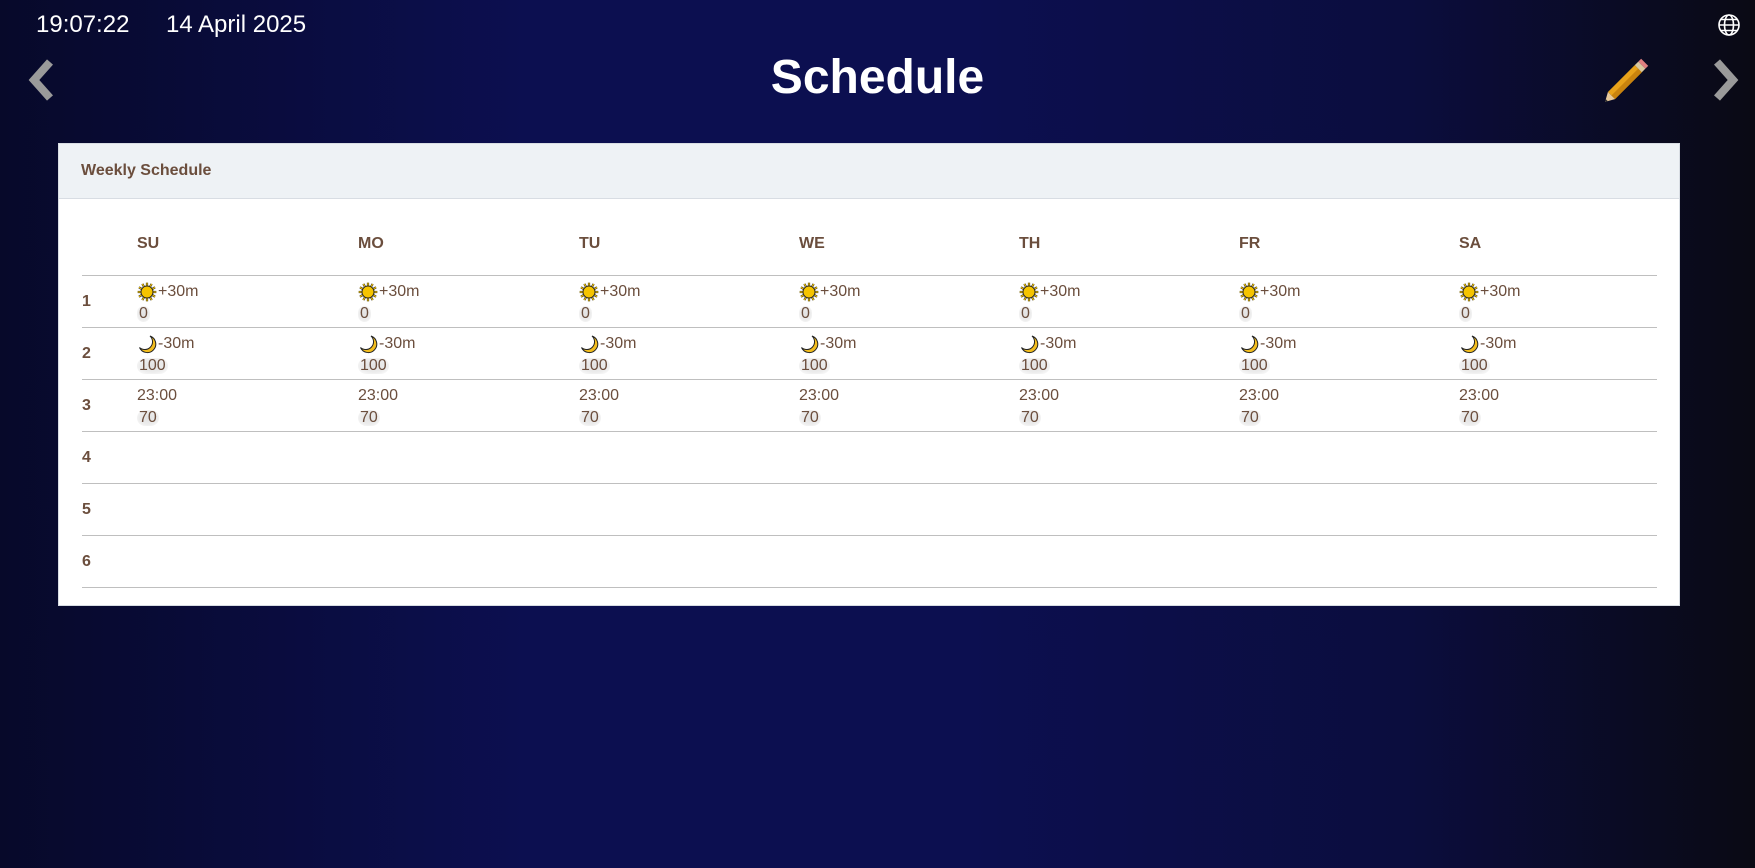 The width and height of the screenshot is (1755, 868). I want to click on day-header-mo: MO, so click(371, 243).